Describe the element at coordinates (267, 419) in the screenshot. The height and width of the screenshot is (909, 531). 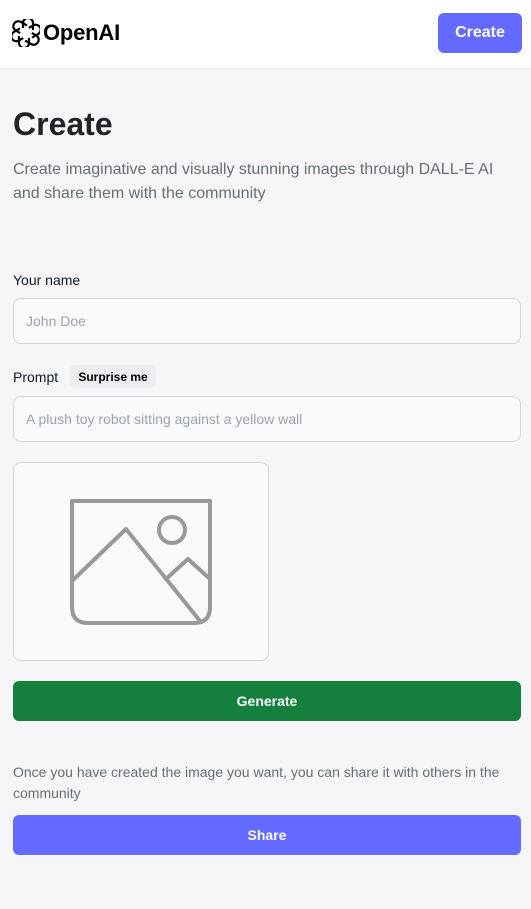
I see `prompt-input` at that location.